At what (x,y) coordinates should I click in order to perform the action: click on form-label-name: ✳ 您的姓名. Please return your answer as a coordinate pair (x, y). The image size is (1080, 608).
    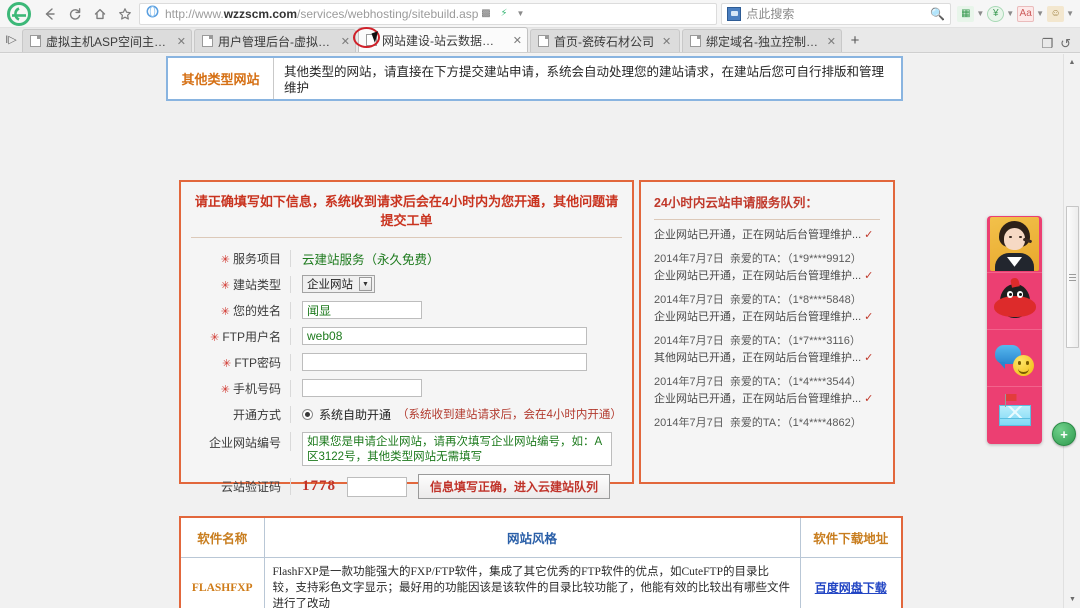
    Looking at the image, I should click on (243, 310).